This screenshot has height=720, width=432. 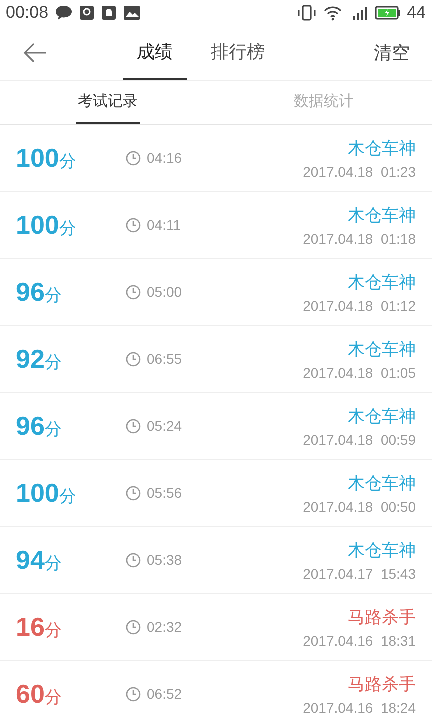 What do you see at coordinates (108, 102) in the screenshot?
I see `sub-tab: 考试记录` at bounding box center [108, 102].